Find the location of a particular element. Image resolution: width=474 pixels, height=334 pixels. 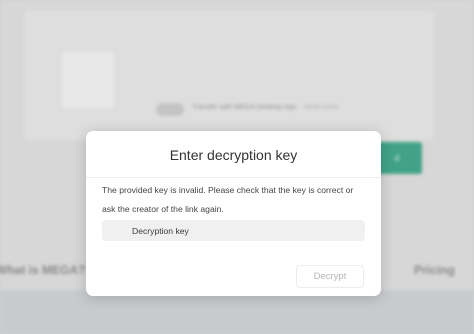

dialog-divider is located at coordinates (233, 177).